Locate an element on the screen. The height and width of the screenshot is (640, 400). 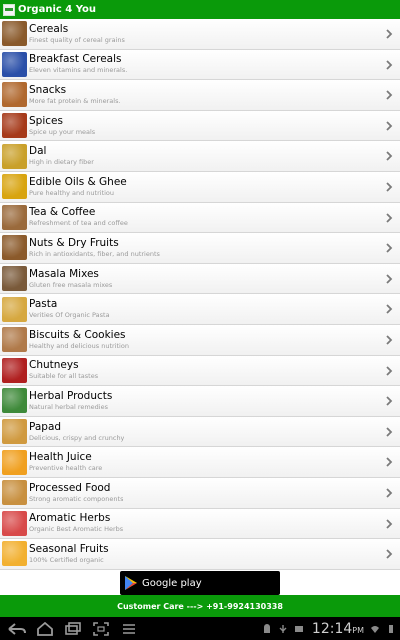
notification-icon is located at coordinates (298, 628).